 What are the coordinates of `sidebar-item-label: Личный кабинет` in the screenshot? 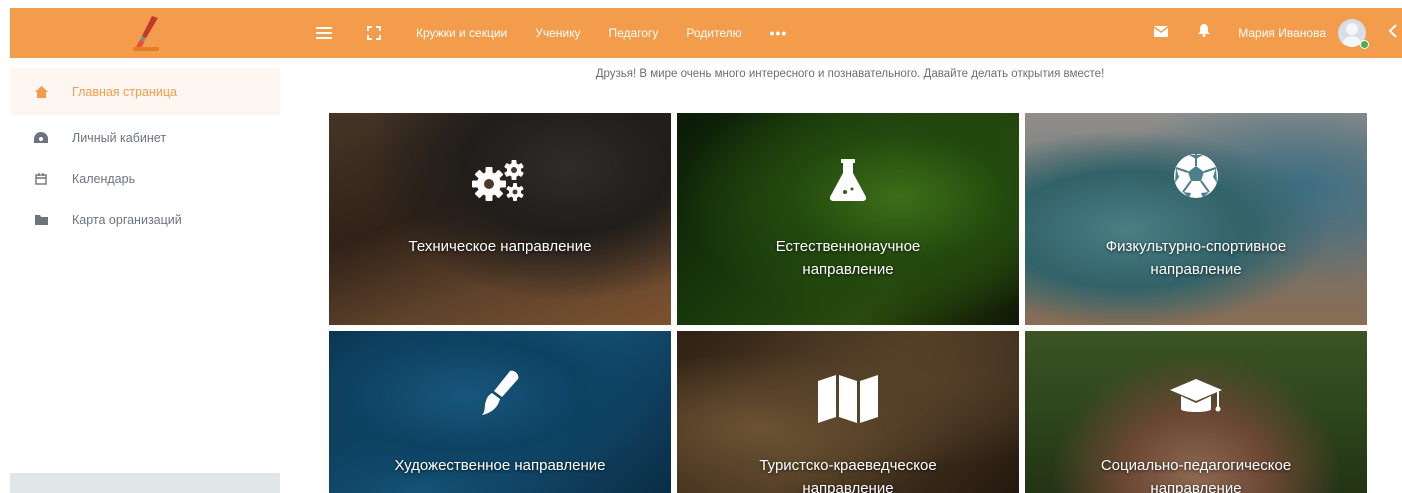 It's located at (119, 137).